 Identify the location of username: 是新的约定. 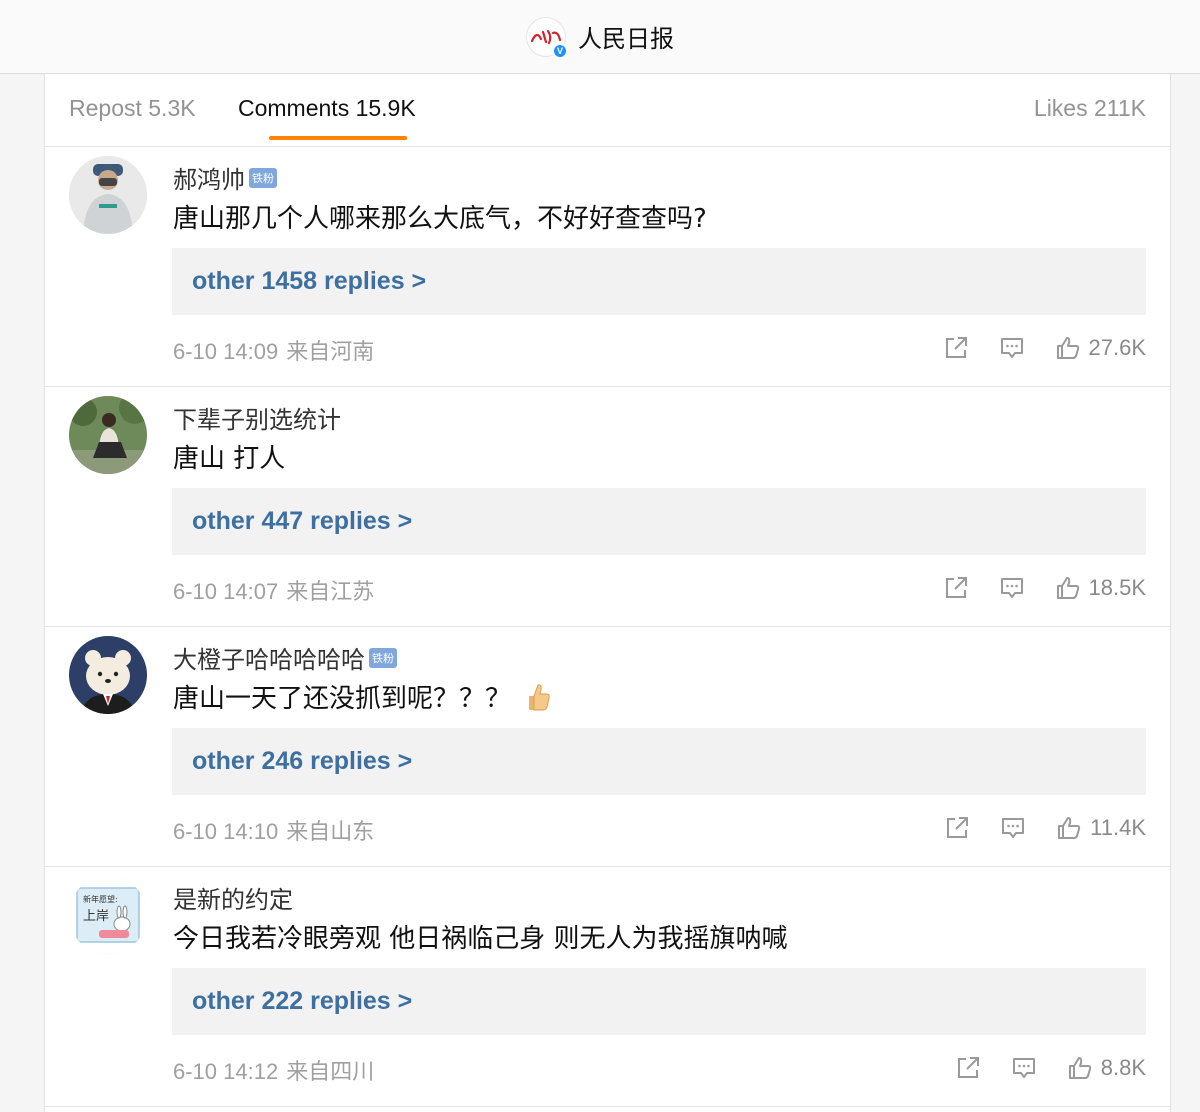
(233, 897).